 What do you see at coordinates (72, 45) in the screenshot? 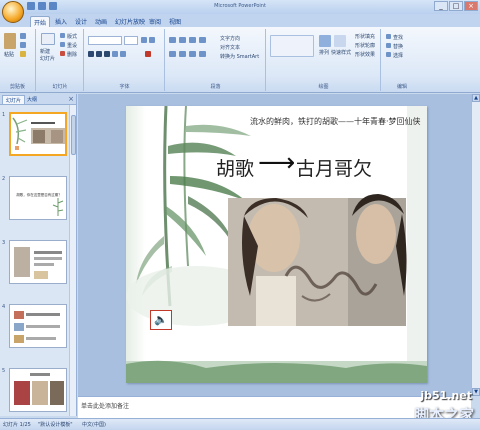
I see `reset-label: 重设` at bounding box center [72, 45].